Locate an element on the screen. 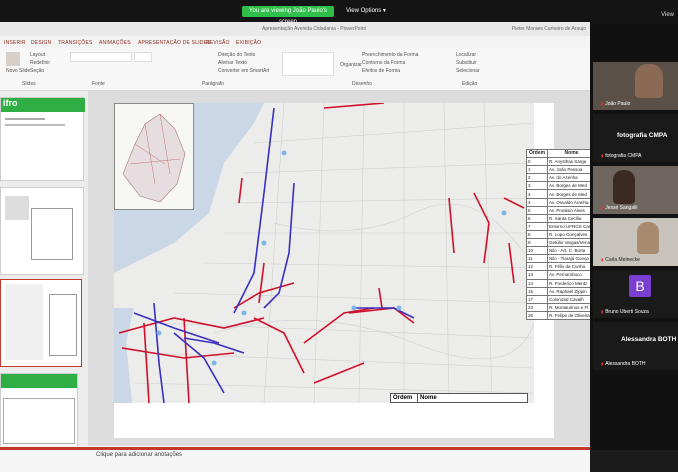  cell-ordem: 2 is located at coordinates (537, 178).